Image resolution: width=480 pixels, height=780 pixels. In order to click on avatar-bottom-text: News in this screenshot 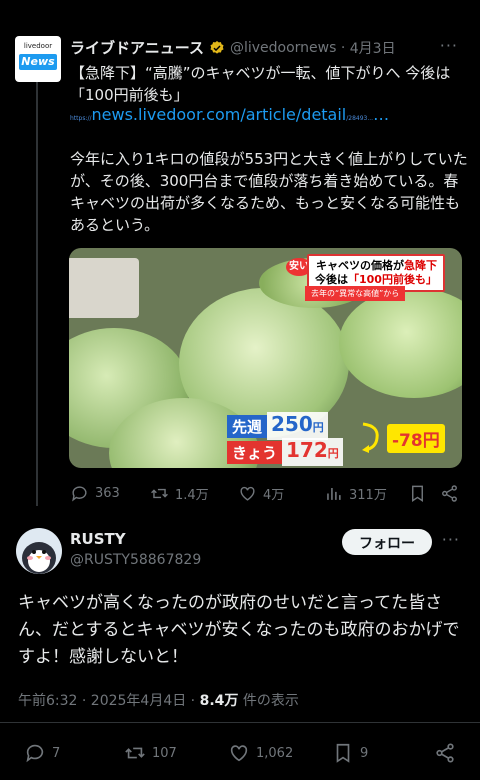, I will do `click(38, 62)`.